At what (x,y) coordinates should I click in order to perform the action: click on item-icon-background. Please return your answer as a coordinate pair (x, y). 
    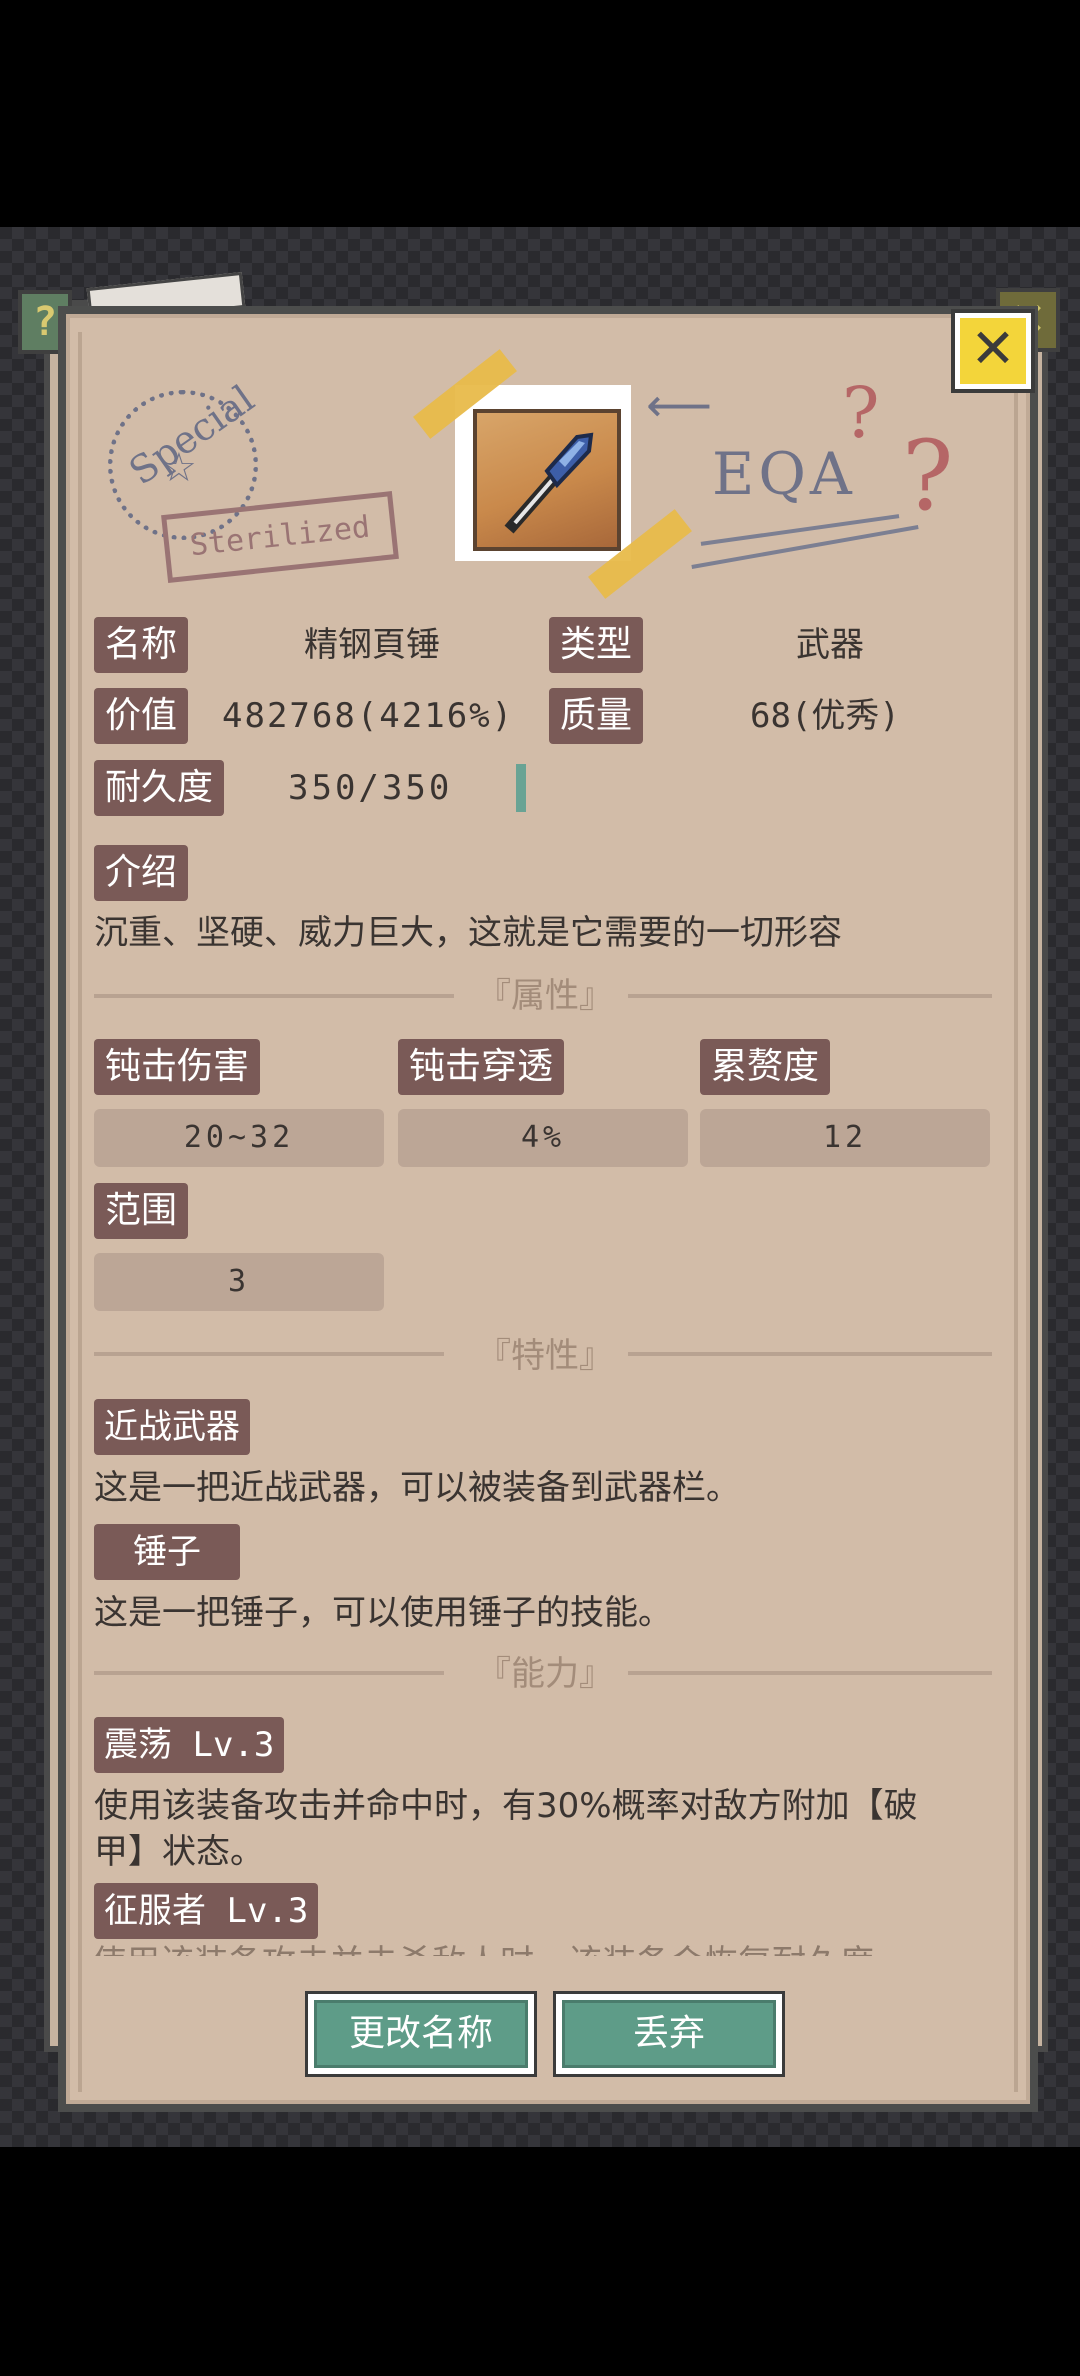
    Looking at the image, I should click on (547, 480).